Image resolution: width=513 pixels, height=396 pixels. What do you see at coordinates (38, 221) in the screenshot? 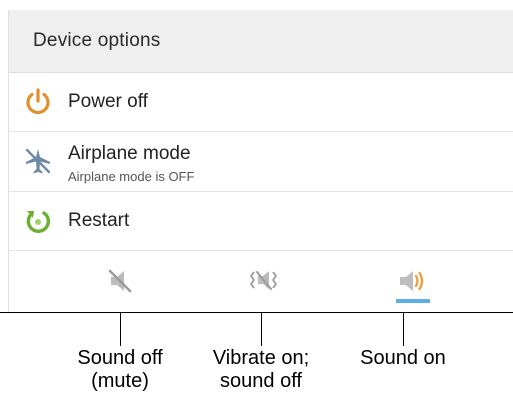
I see `restart-icon` at bounding box center [38, 221].